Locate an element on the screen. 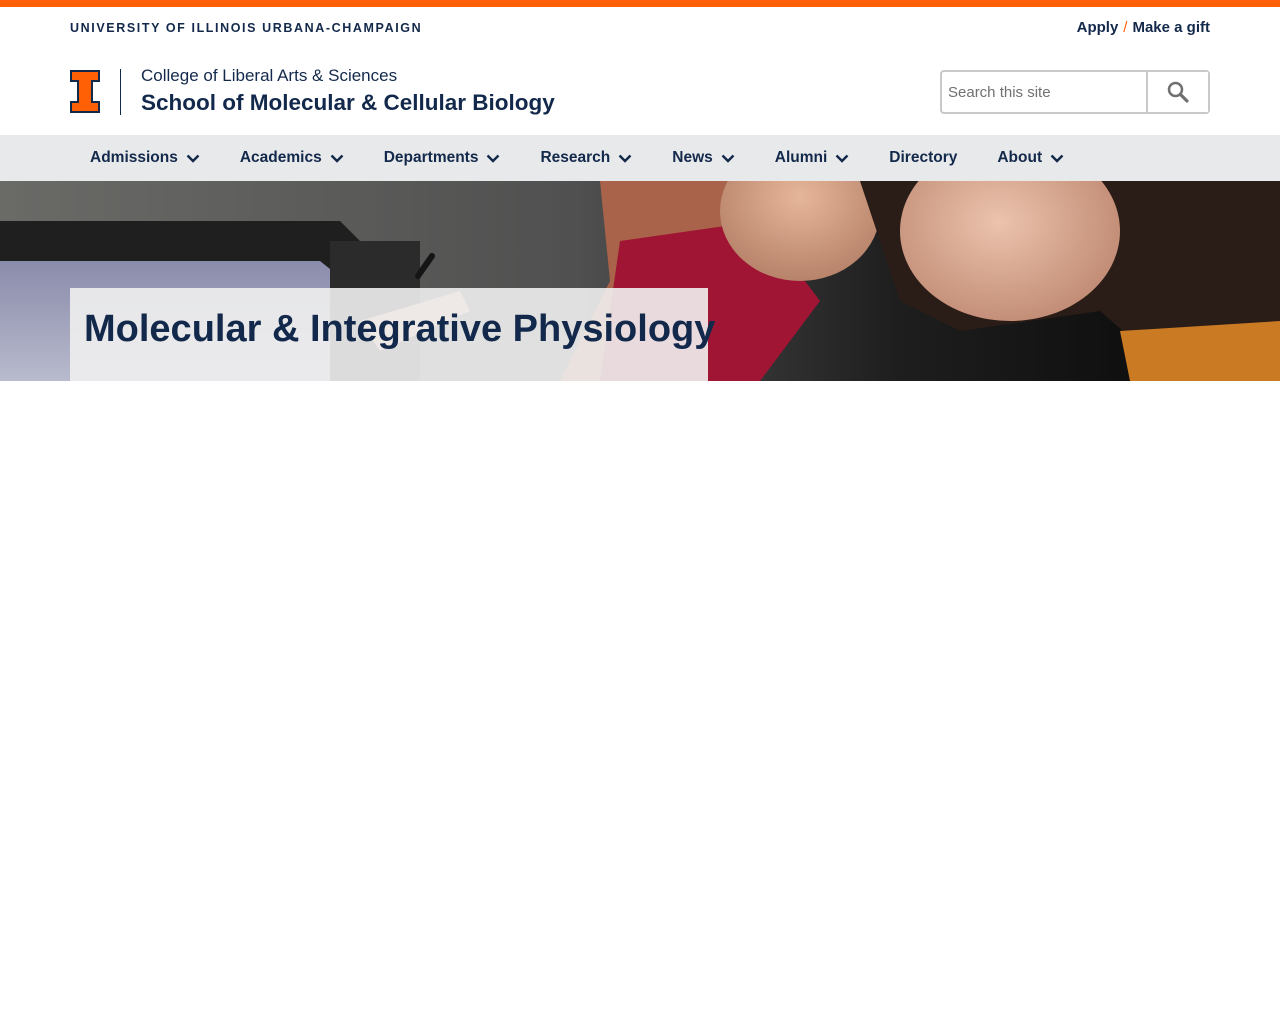 The height and width of the screenshot is (1024, 1280). nav-item-news: News is located at coordinates (703, 158).